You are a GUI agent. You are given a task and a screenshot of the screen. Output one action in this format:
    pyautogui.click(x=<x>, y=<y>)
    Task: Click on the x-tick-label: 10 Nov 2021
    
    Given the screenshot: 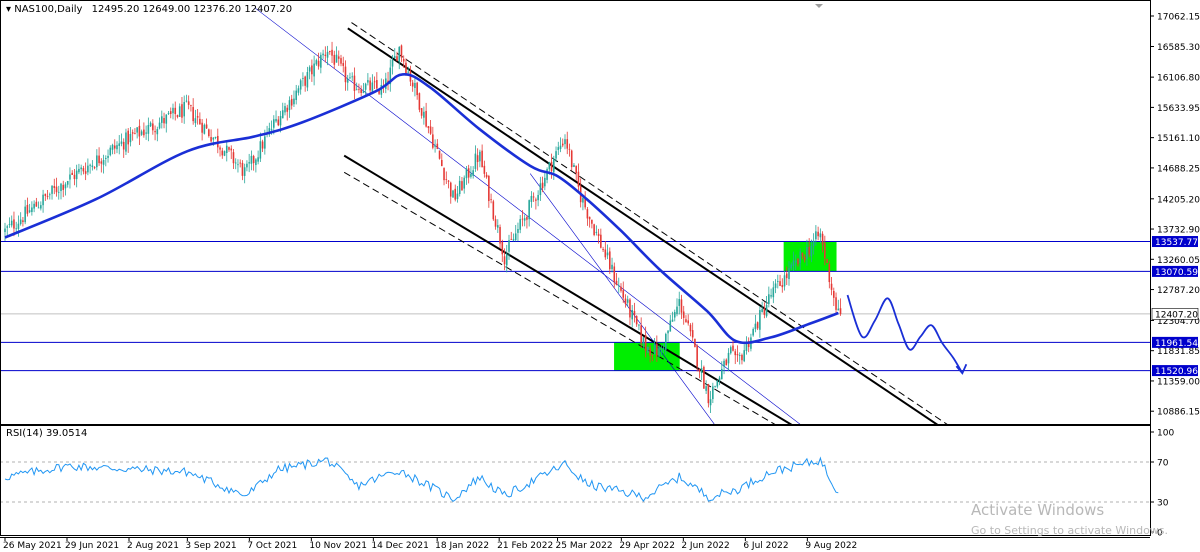 What is the action you would take?
    pyautogui.click(x=338, y=546)
    